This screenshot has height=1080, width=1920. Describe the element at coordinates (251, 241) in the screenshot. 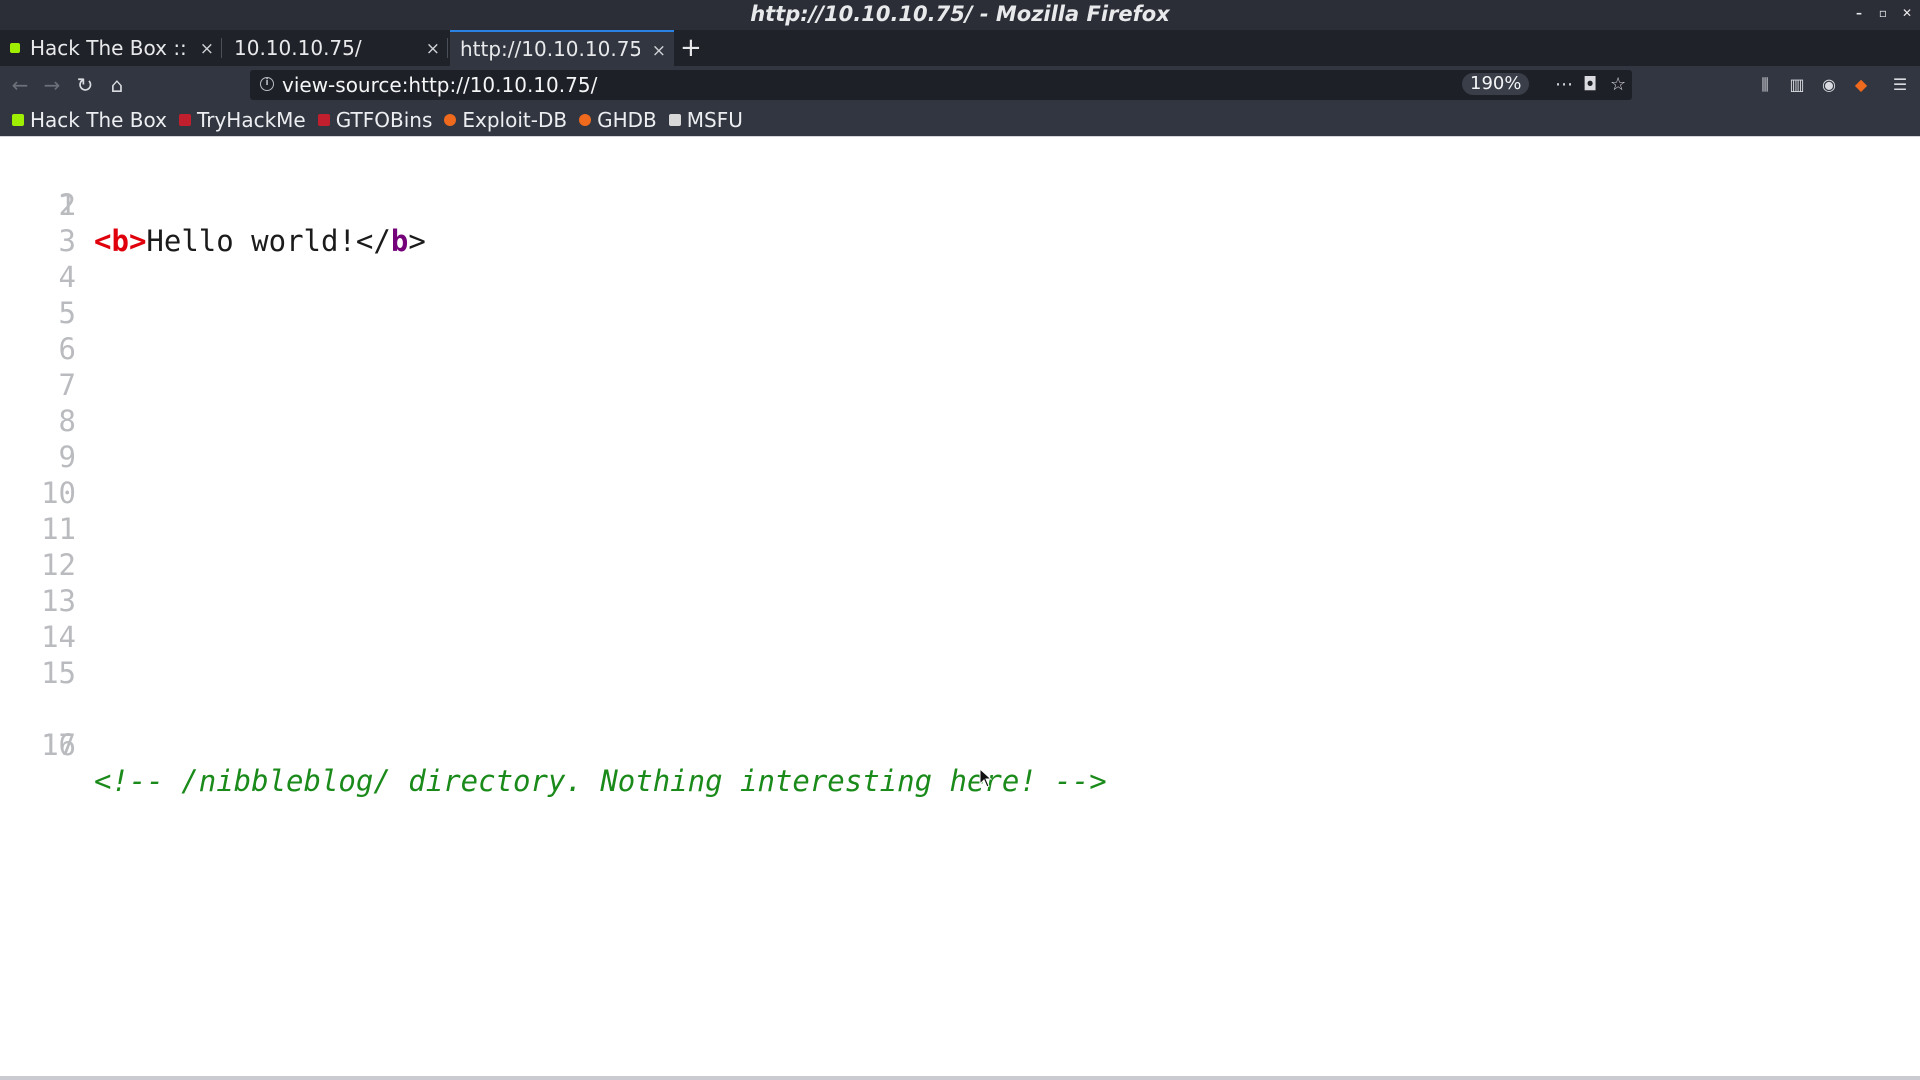

I see `text-node: Hello world!` at that location.